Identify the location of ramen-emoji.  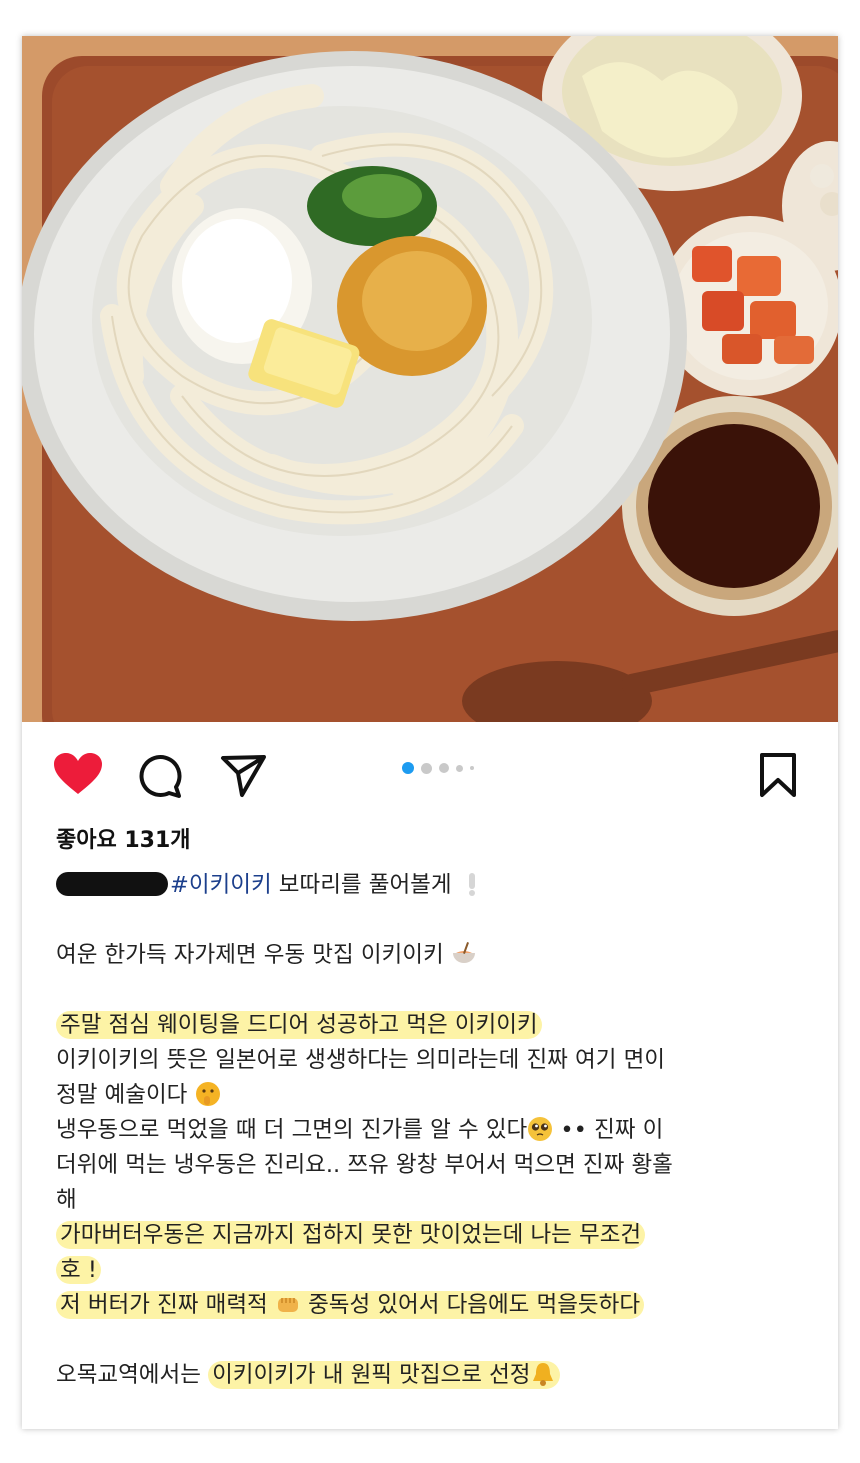
(463, 952).